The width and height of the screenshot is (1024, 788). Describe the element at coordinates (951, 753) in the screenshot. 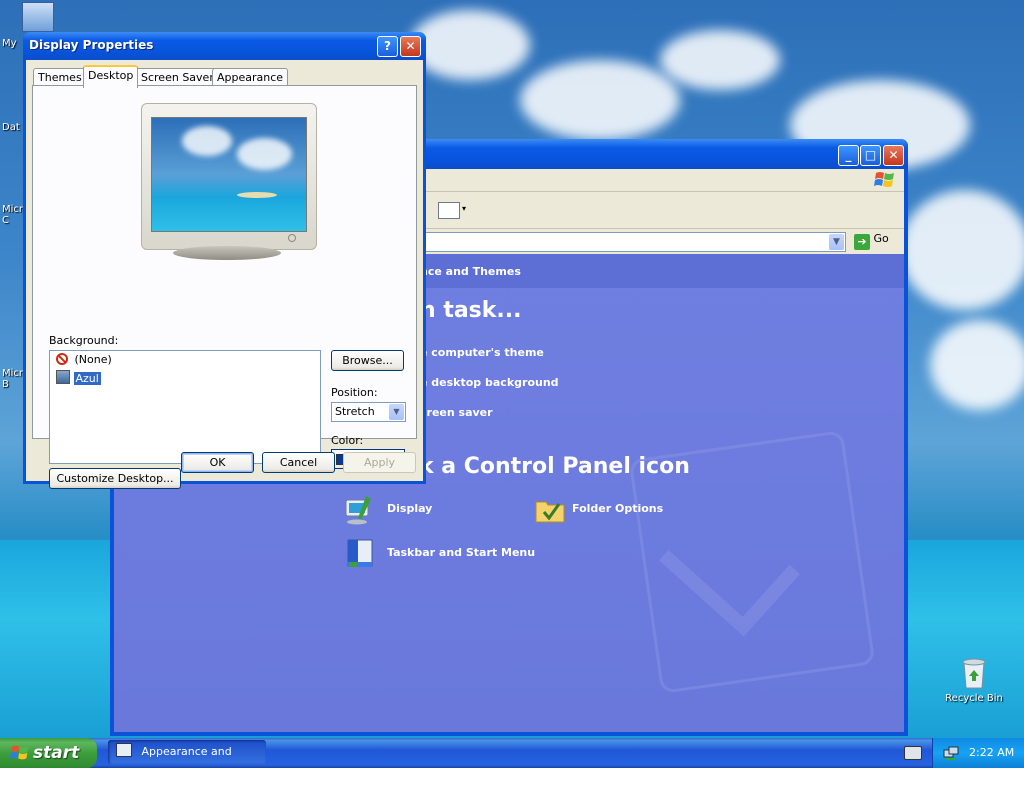

I see `network-icon` at that location.